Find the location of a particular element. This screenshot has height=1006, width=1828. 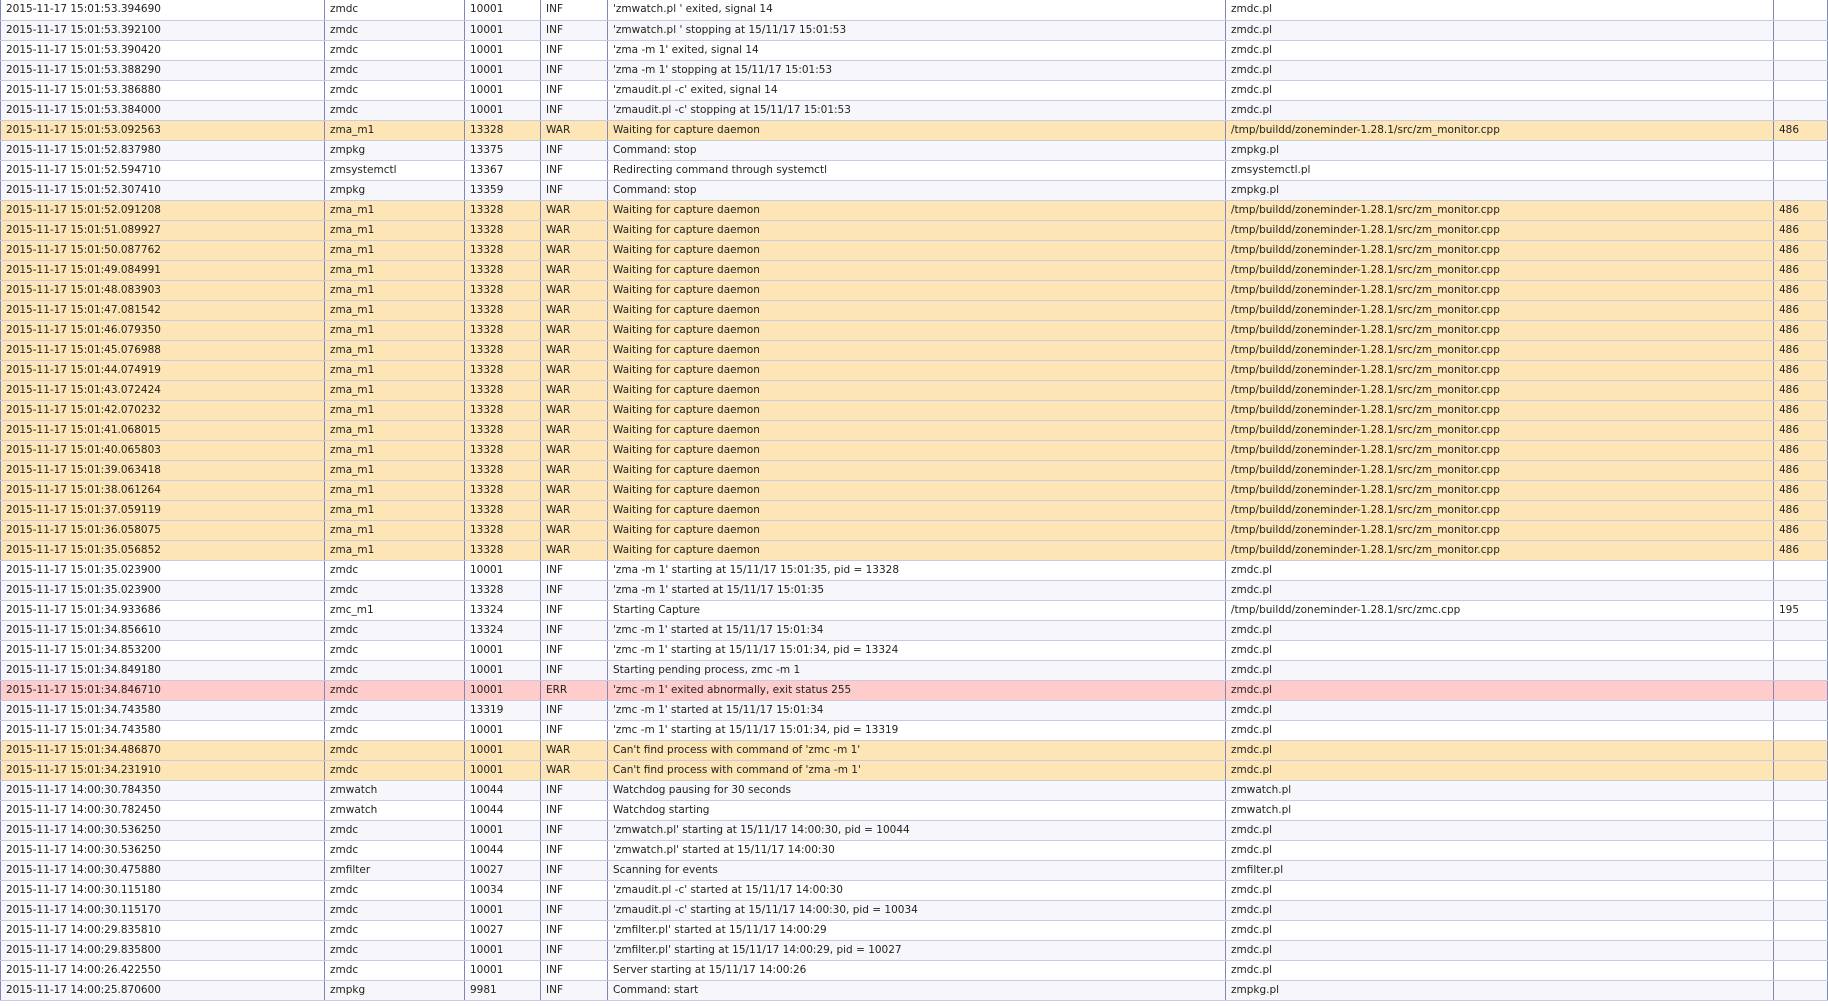

log-component-cell: zmfilter is located at coordinates (394, 870).